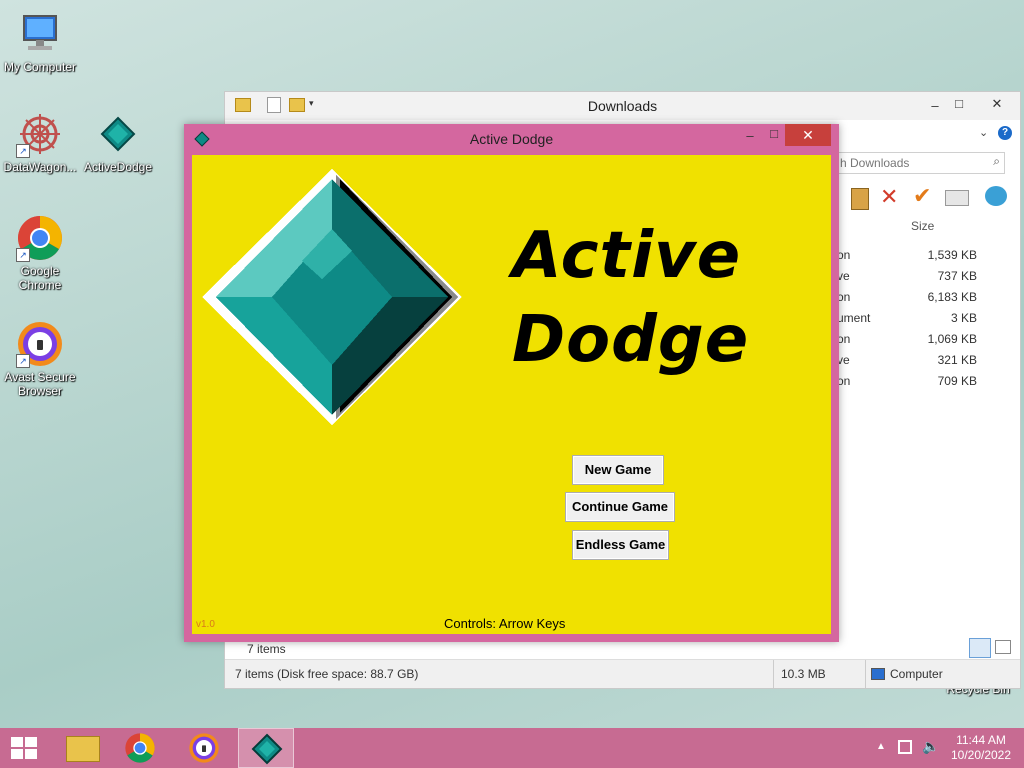 The image size is (1024, 768). I want to click on column-header-size: Size, so click(922, 226).